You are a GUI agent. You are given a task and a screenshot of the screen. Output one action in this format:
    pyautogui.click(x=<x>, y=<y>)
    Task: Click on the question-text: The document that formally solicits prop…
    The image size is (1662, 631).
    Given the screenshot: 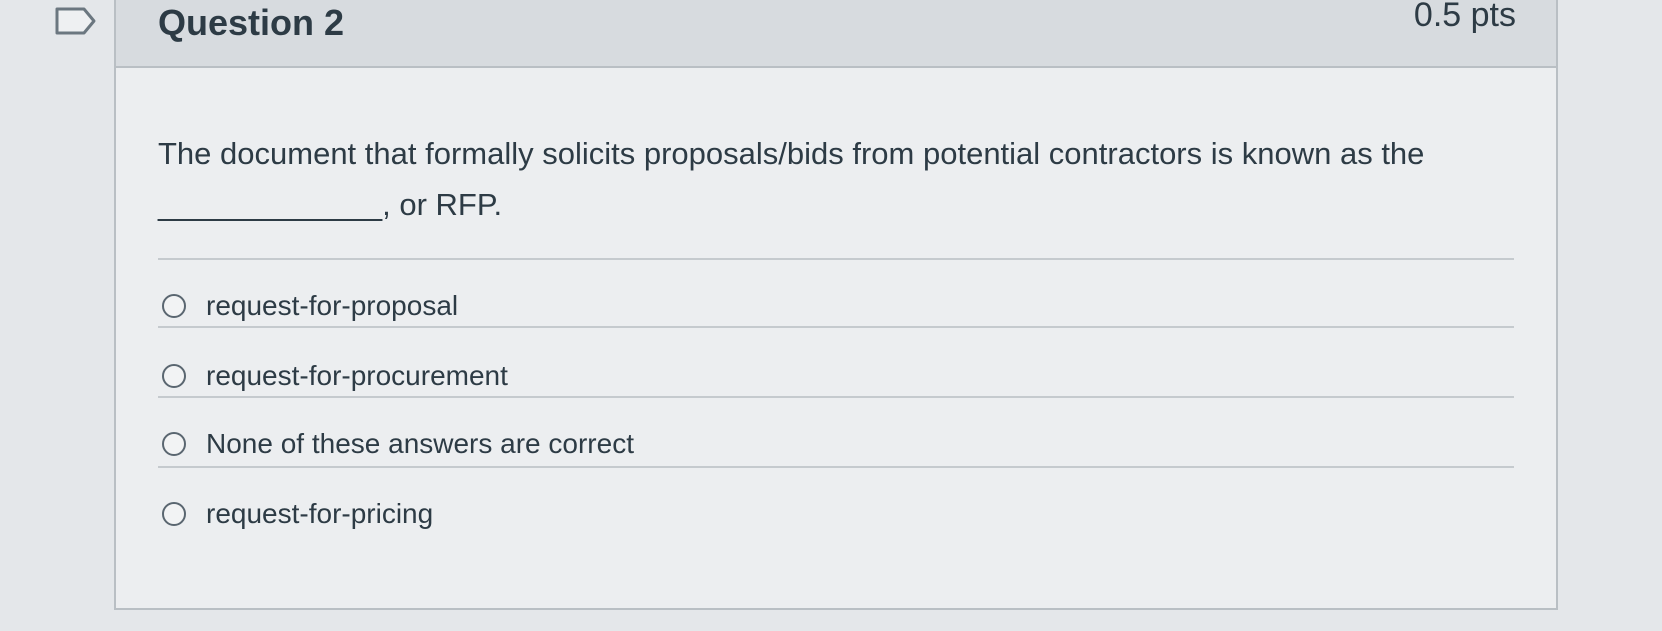 What is the action you would take?
    pyautogui.click(x=791, y=179)
    